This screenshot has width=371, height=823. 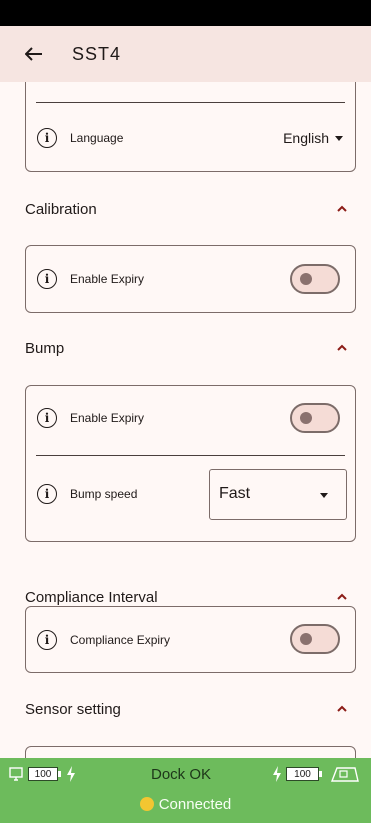 I want to click on calibration-card: i Enable Expiry, so click(x=190, y=279).